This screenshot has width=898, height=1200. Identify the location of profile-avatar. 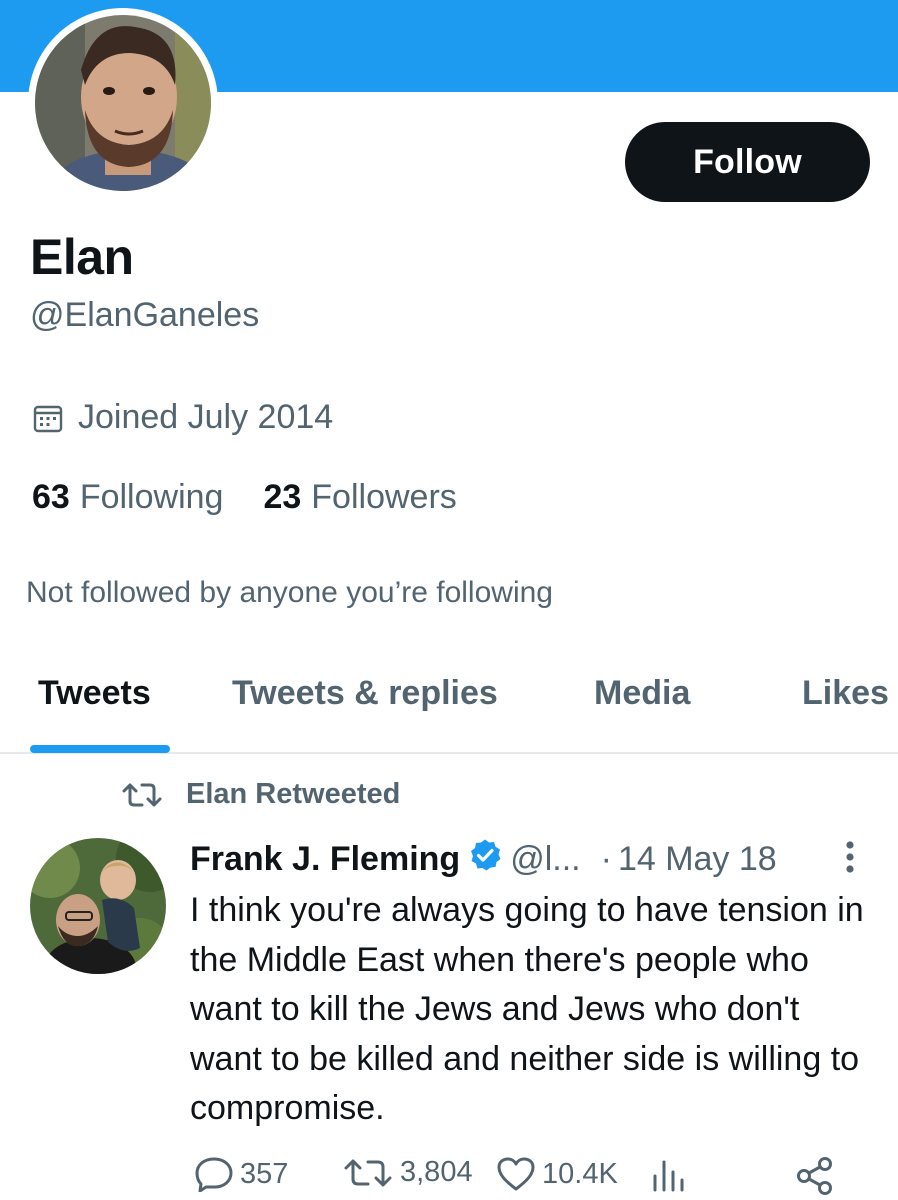
(123, 103).